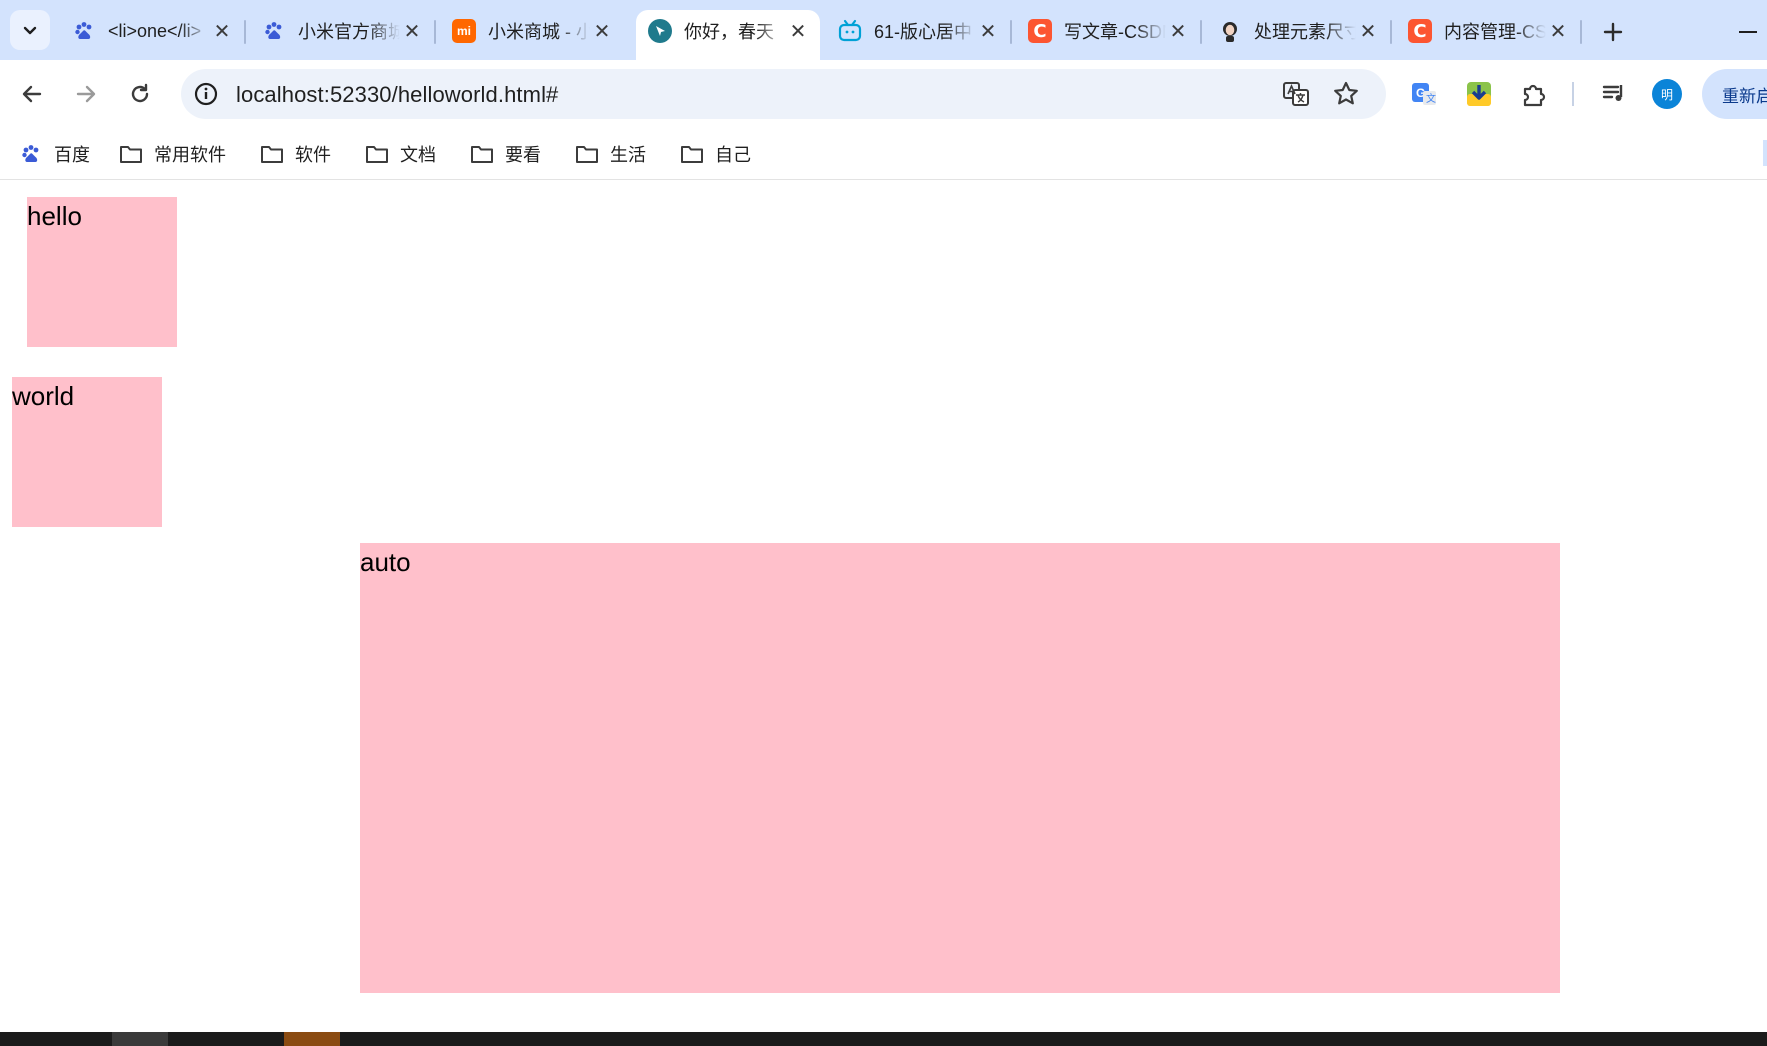 The width and height of the screenshot is (1767, 1046). What do you see at coordinates (1230, 31) in the screenshot?
I see `avatar-face-icon` at bounding box center [1230, 31].